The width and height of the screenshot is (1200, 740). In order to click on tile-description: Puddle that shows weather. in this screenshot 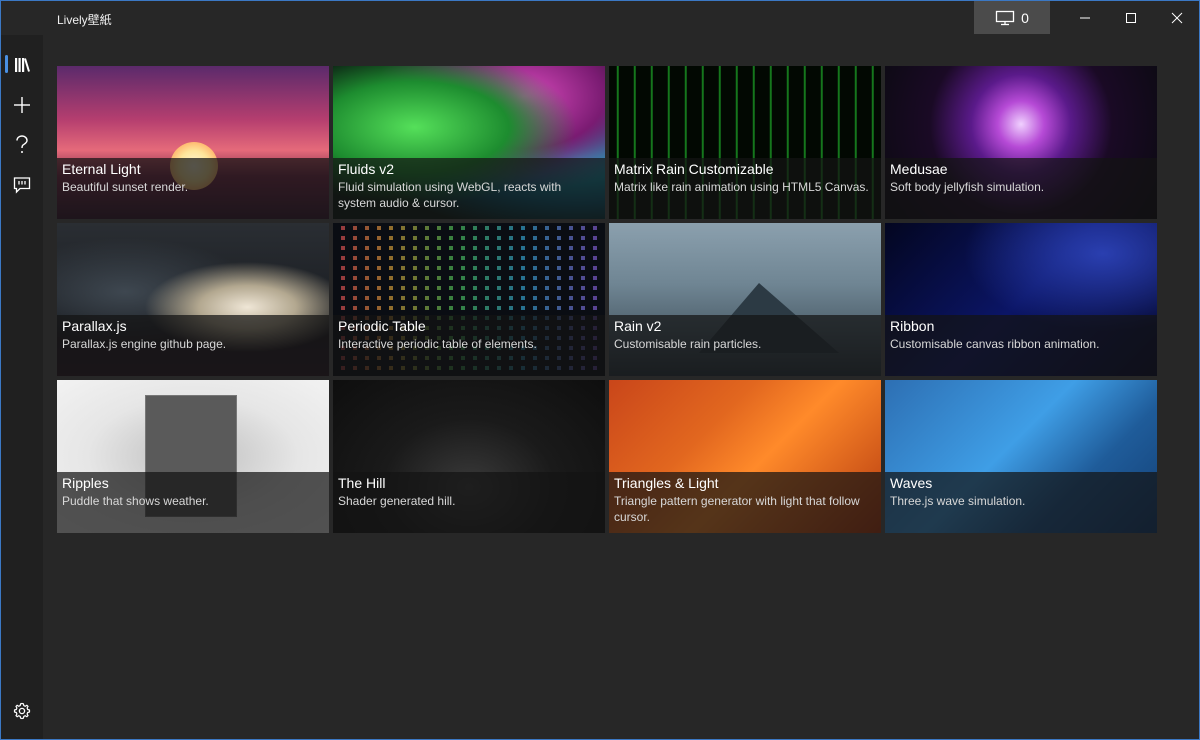, I will do `click(135, 501)`.